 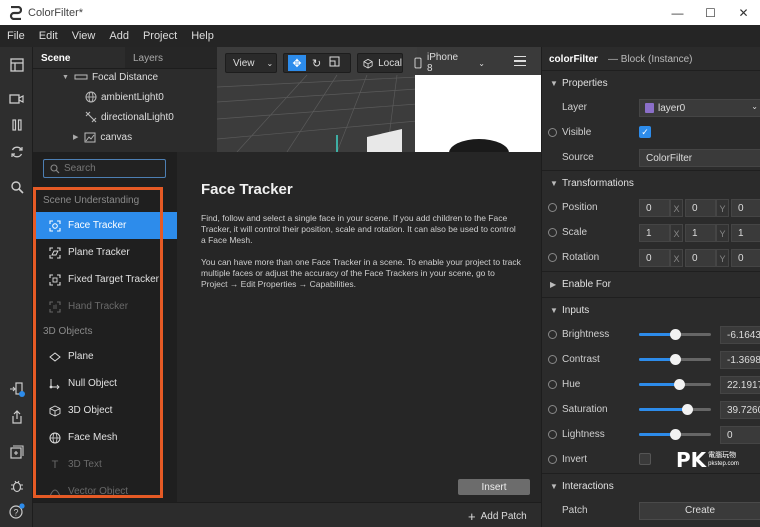 What do you see at coordinates (700, 207) in the screenshot?
I see `position-y-field: 0` at bounding box center [700, 207].